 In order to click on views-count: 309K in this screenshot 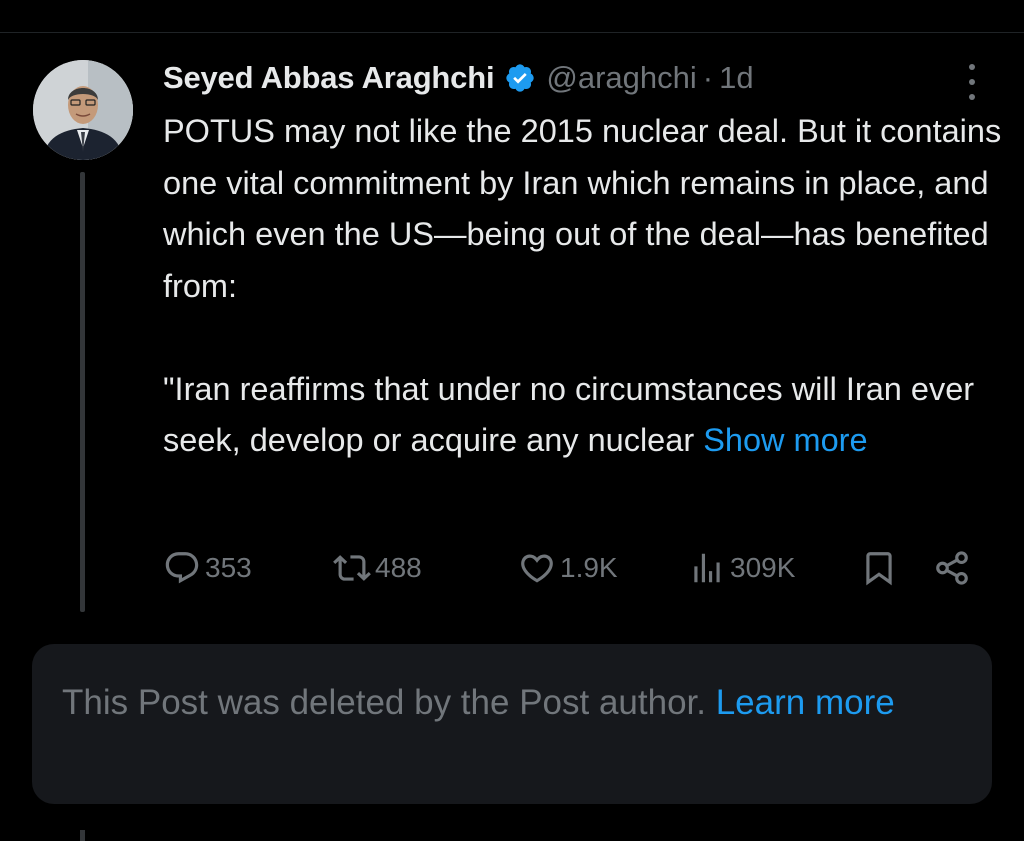, I will do `click(763, 567)`.